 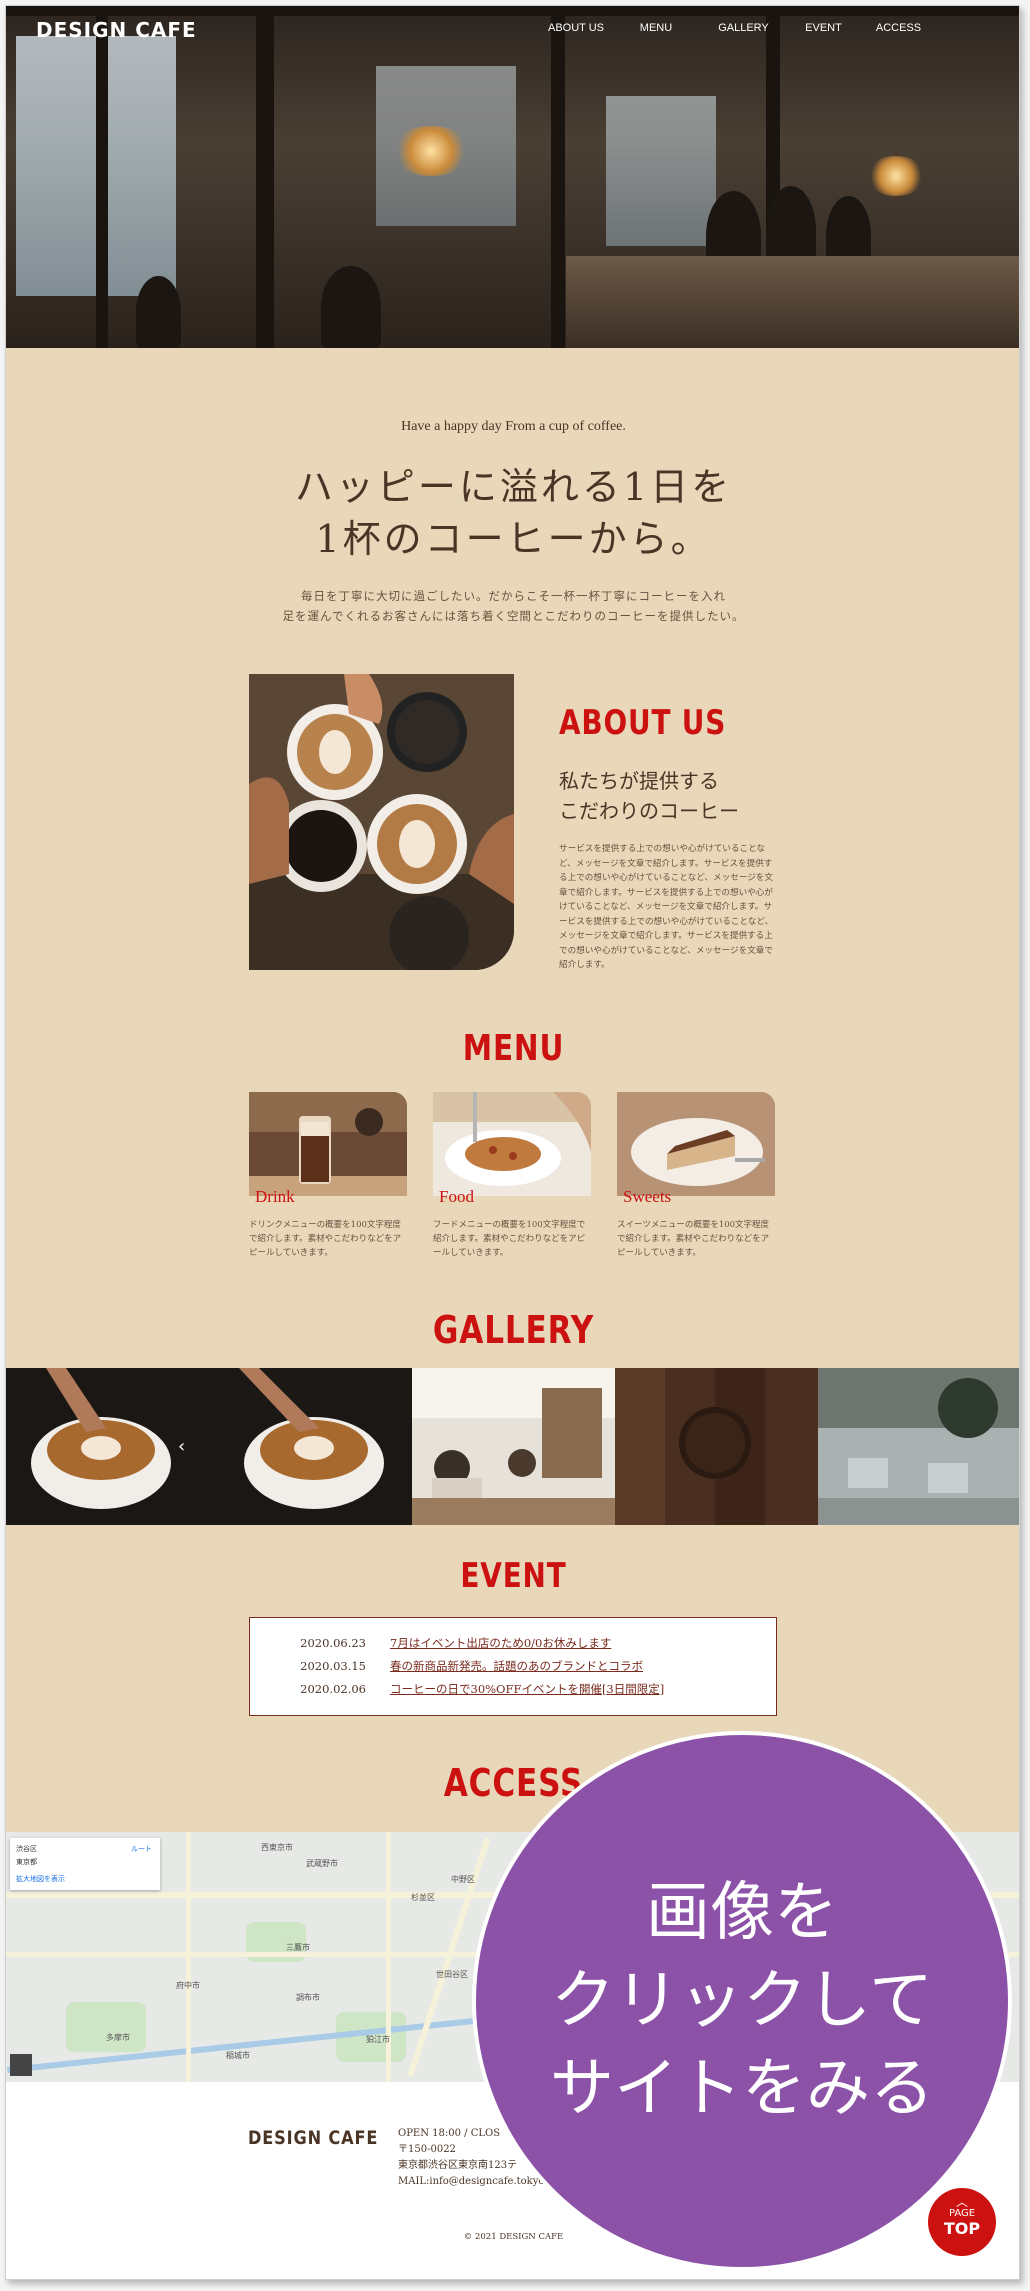 I want to click on nav-event: EVENT, so click(x=823, y=28).